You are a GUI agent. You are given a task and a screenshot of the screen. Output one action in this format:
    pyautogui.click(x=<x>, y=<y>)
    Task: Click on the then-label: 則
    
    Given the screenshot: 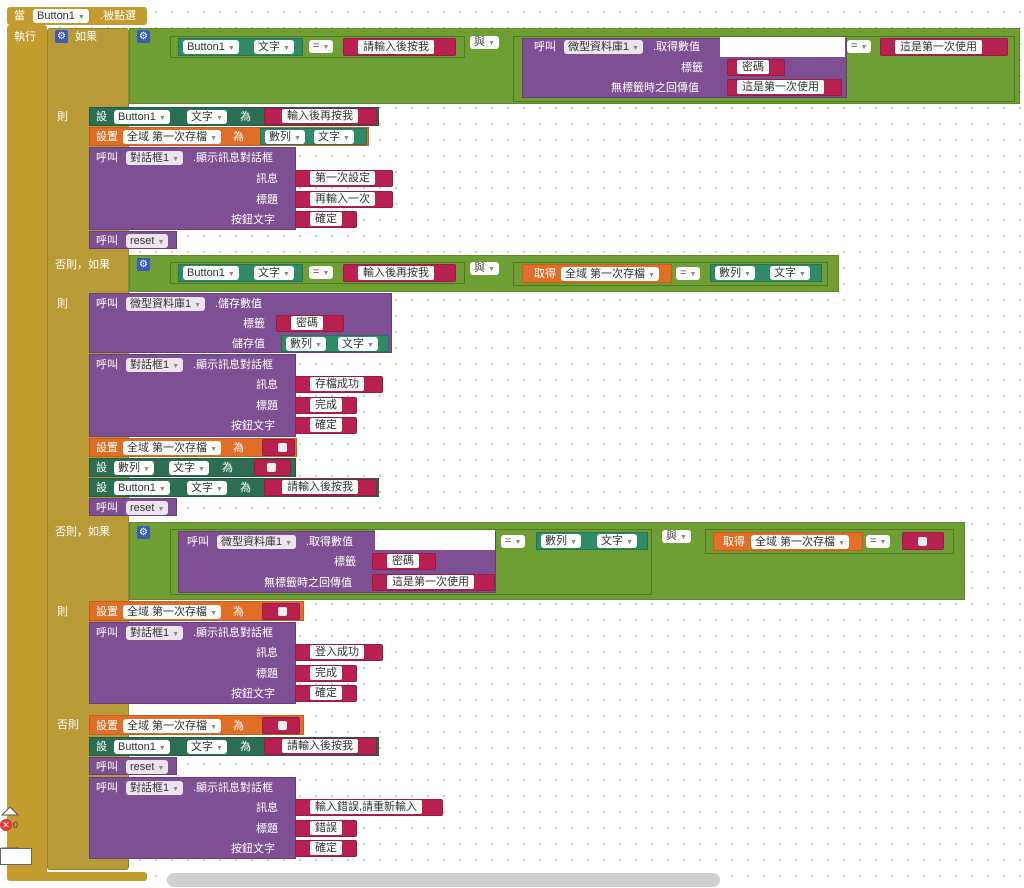 What is the action you would take?
    pyautogui.click(x=62, y=117)
    